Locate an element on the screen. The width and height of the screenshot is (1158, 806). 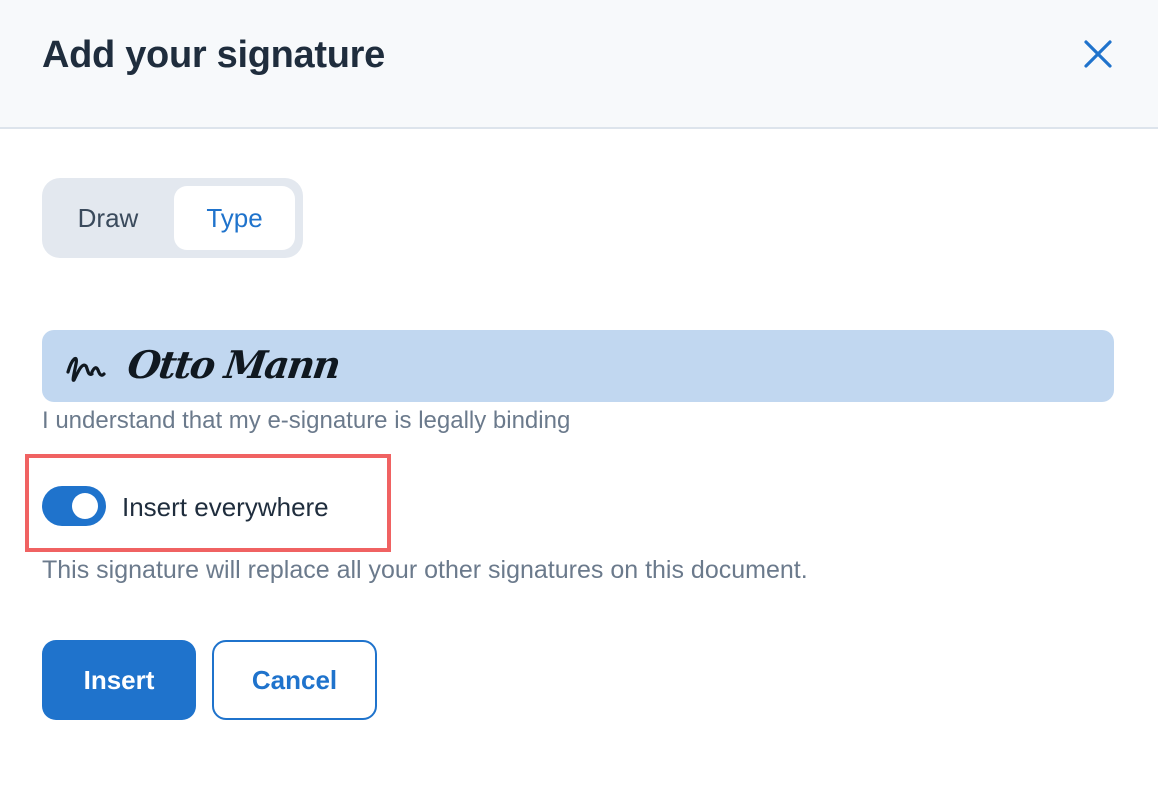
dialog-title: Add your signature is located at coordinates (213, 55).